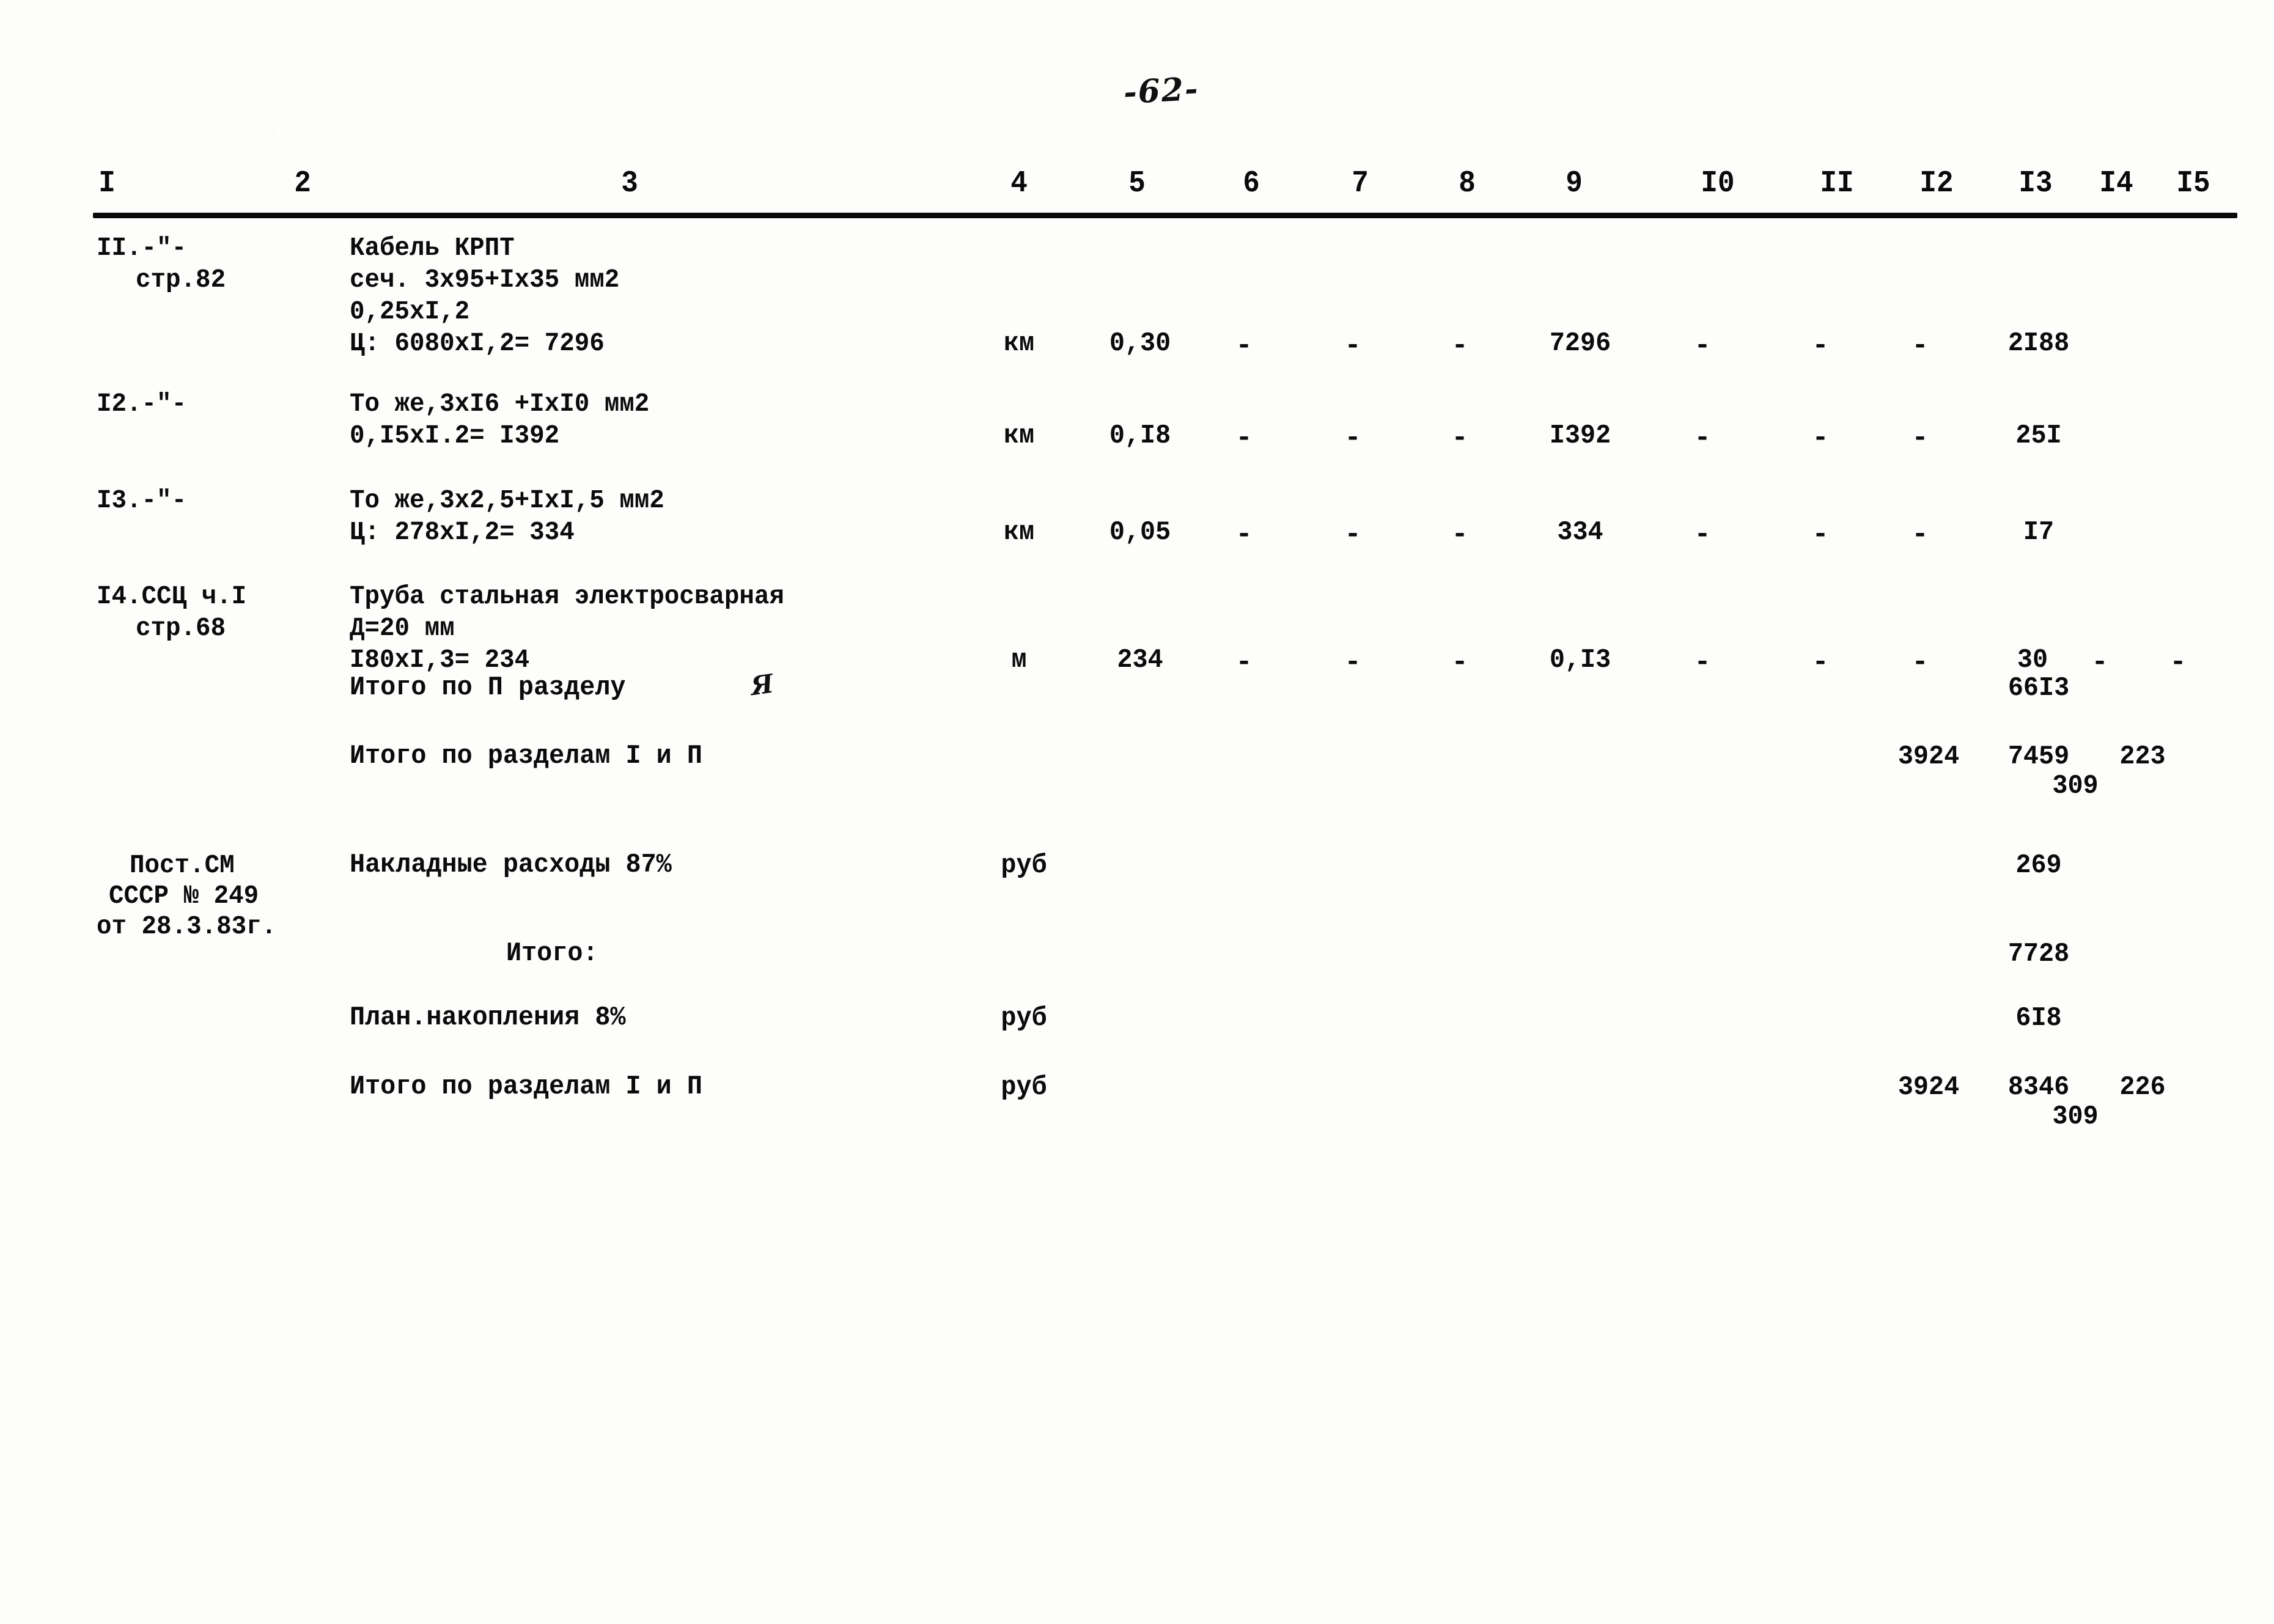  Describe the element at coordinates (184, 896) in the screenshot. I see `regulation-note-line-2: СССР № 249` at that location.